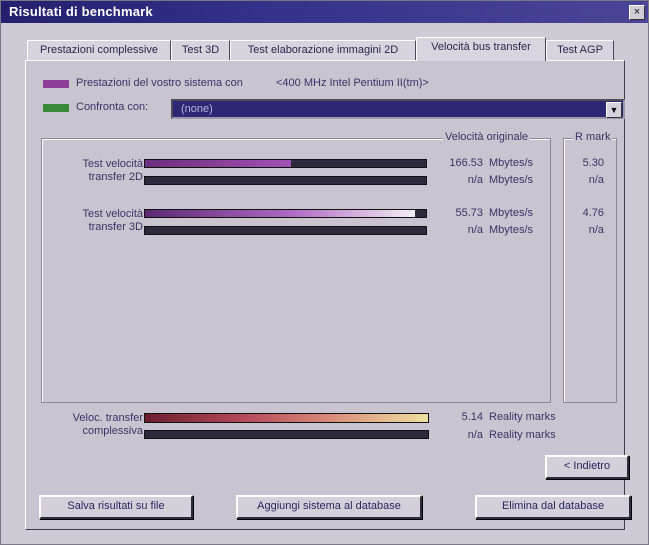 The image size is (649, 545). Describe the element at coordinates (472, 417) in the screenshot. I see `overall-value: 5.14` at that location.